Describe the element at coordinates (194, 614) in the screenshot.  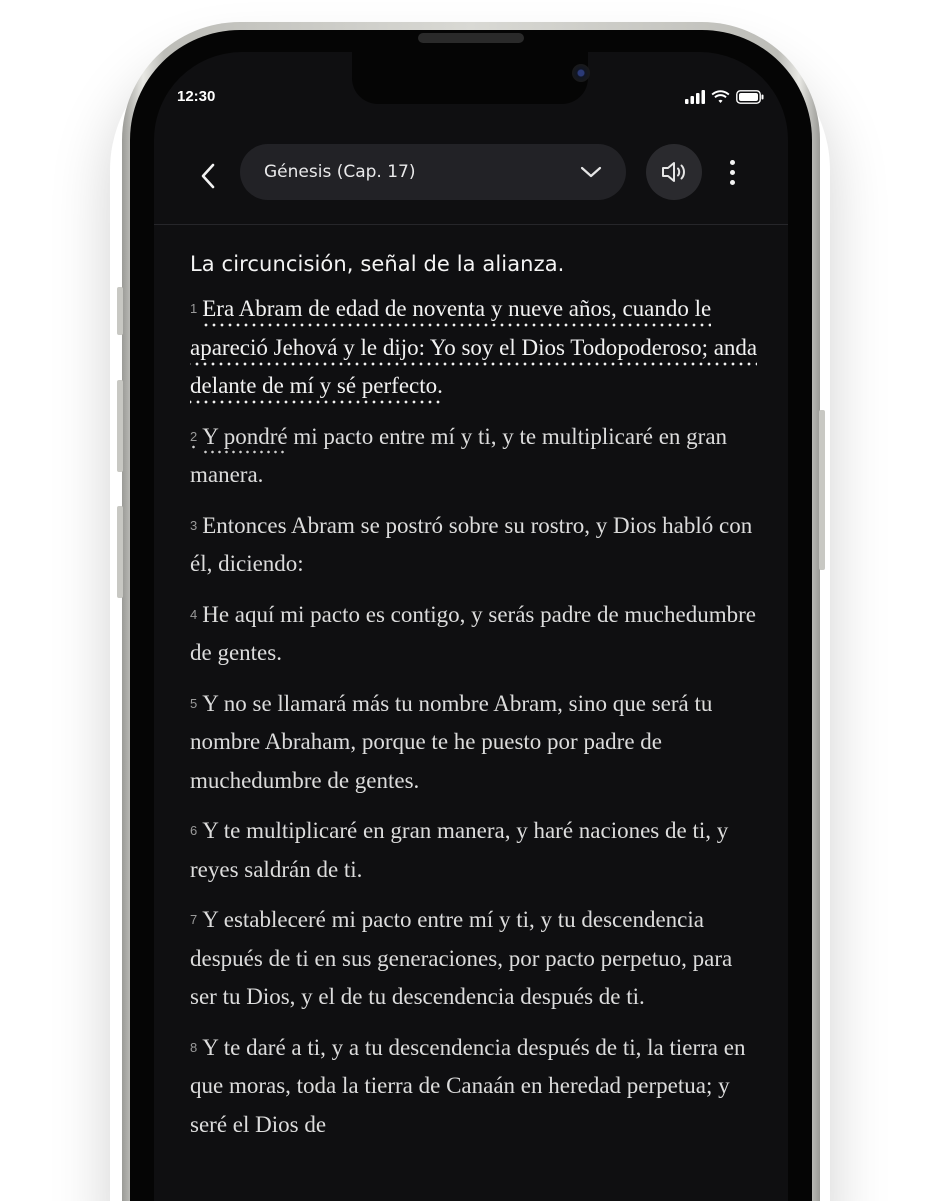
I see `verse-number: 4` at that location.